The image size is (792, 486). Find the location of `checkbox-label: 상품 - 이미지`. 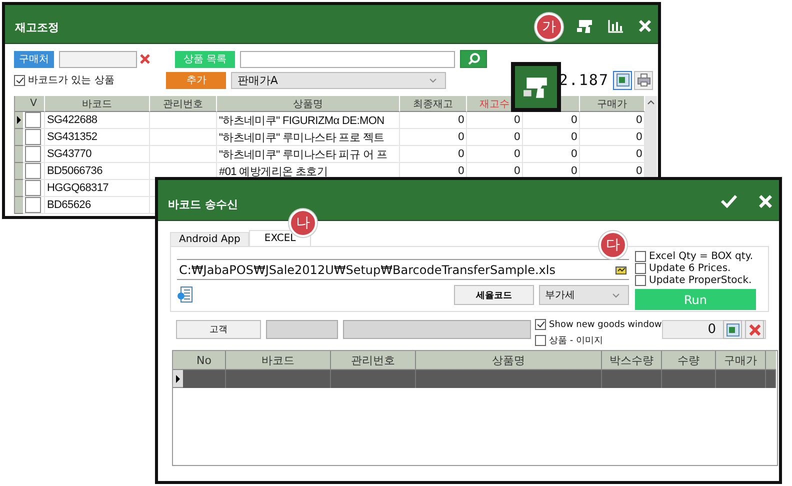

checkbox-label: 상품 - 이미지 is located at coordinates (576, 341).